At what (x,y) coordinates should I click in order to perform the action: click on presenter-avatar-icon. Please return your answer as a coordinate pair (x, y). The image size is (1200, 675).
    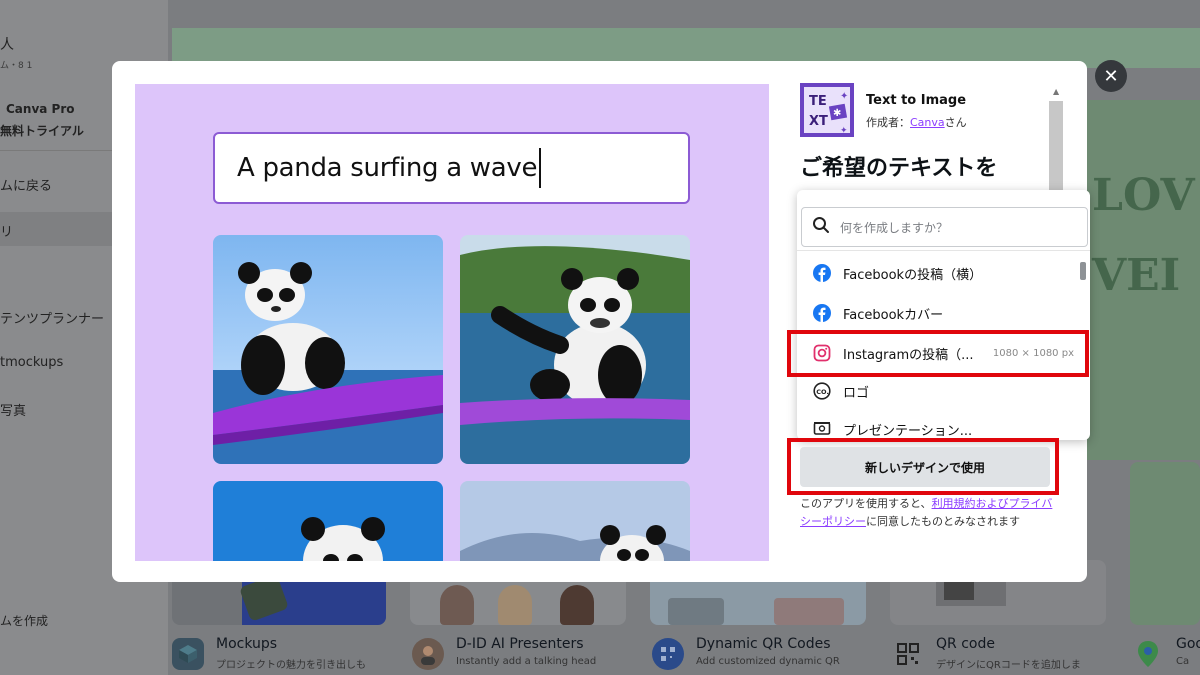
    Looking at the image, I should click on (428, 654).